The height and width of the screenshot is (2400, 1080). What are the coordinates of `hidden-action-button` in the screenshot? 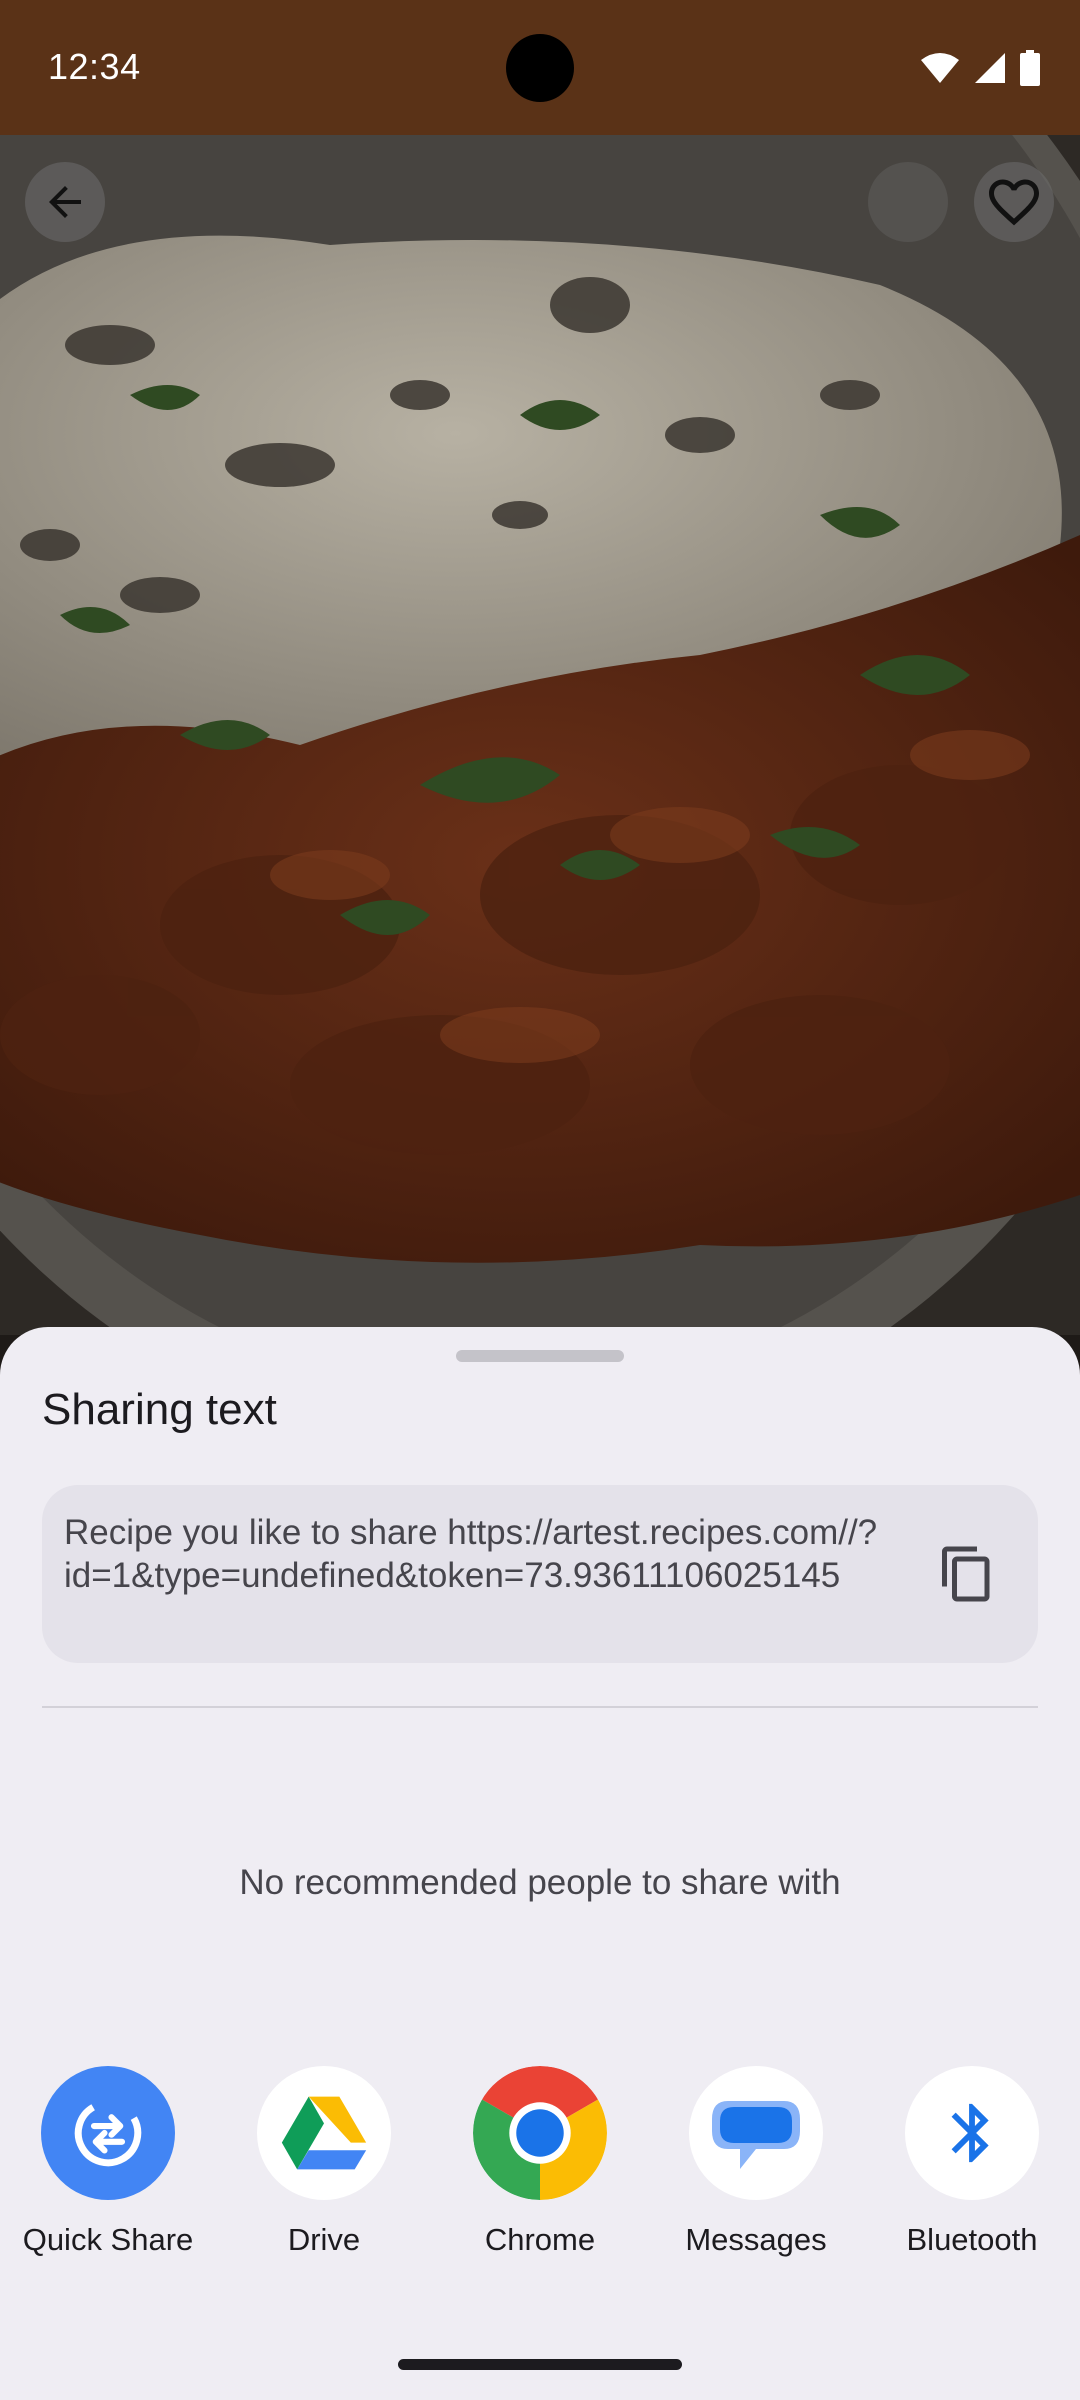 It's located at (908, 202).